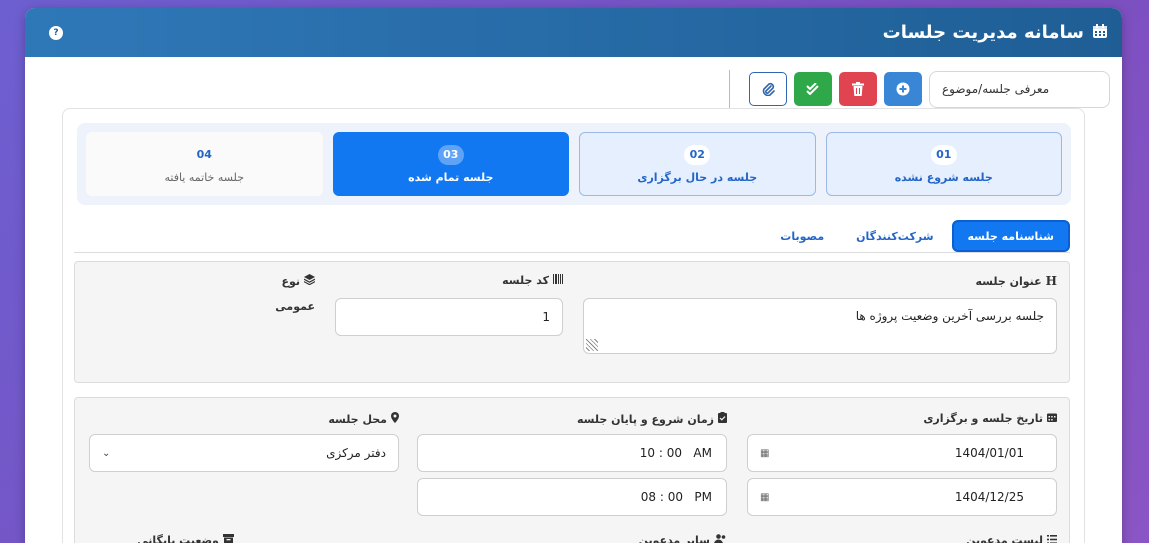 The image size is (1149, 543). Describe the element at coordinates (1010, 236) in the screenshot. I see `tab-meeting-profile: شناسنامه جلسه` at that location.